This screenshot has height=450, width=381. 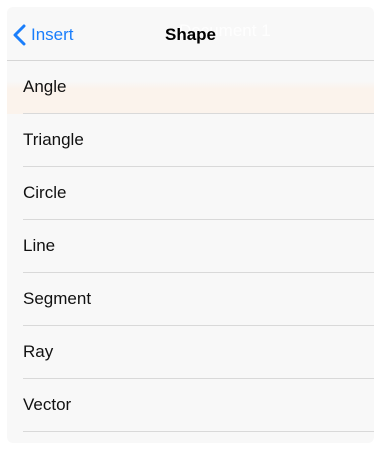 I want to click on list-item-vector: Vector, so click(x=190, y=405).